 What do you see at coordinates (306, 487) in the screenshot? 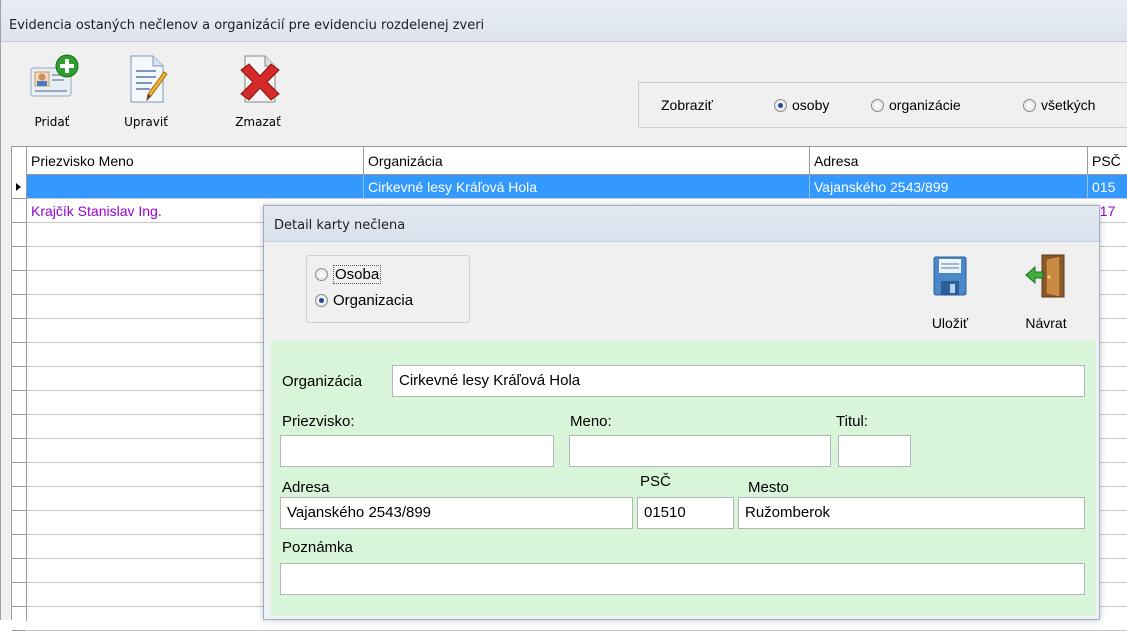
I see `address-label: Adresa` at bounding box center [306, 487].